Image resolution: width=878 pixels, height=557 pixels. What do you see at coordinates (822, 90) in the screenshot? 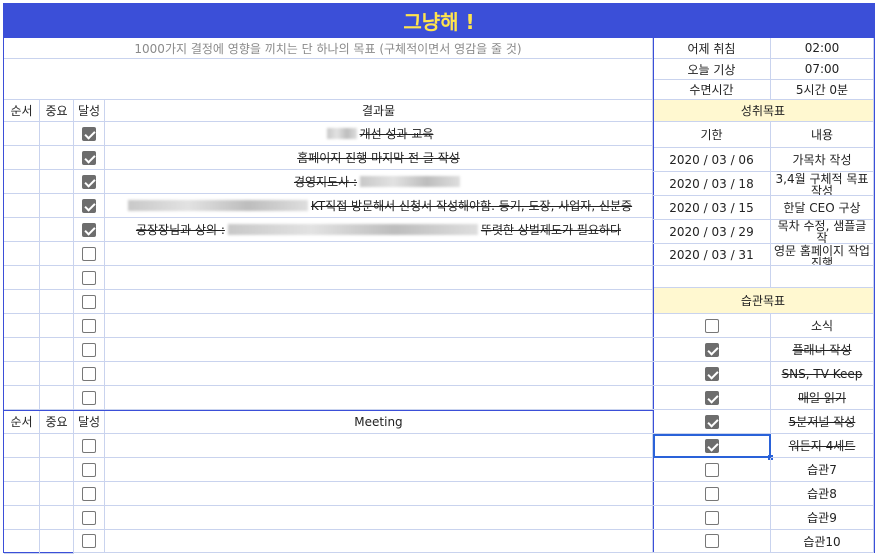
I see `sleep-duration-value: 5시간 0분` at bounding box center [822, 90].